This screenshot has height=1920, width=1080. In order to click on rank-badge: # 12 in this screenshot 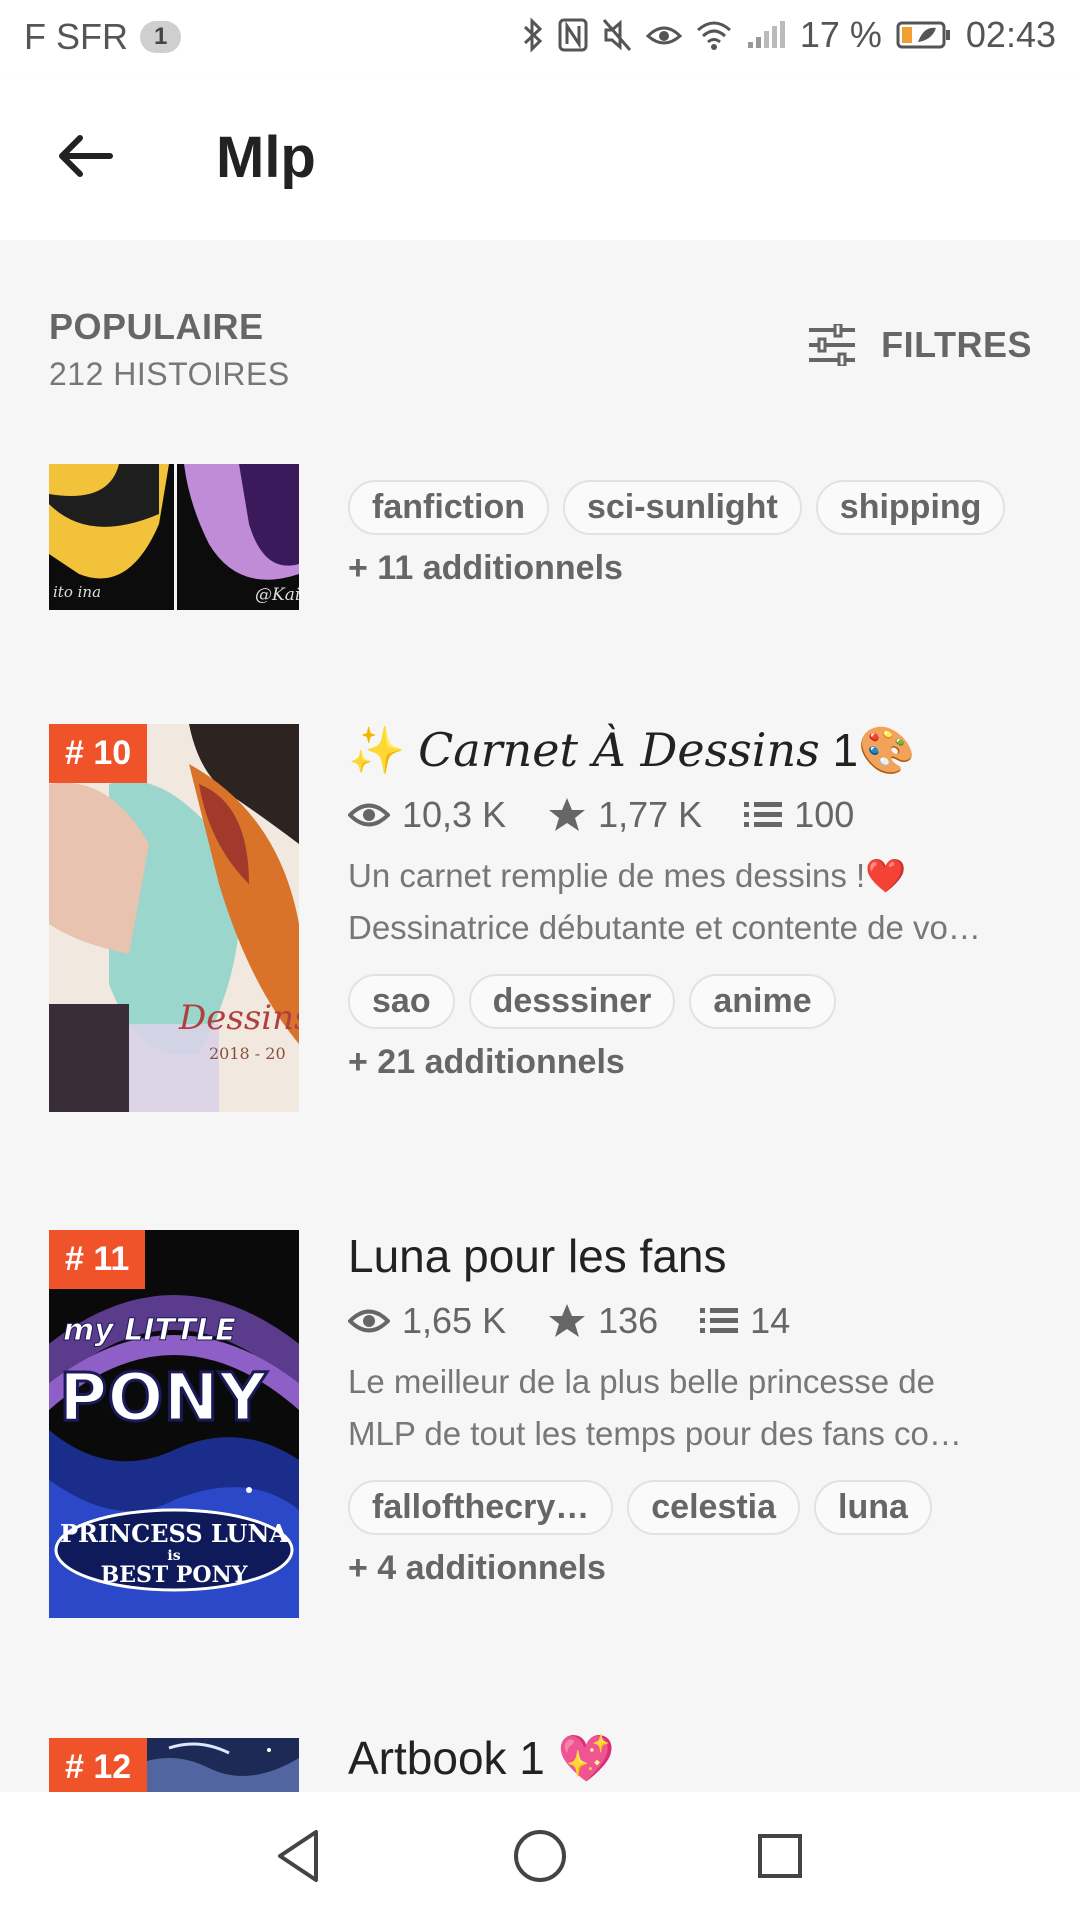, I will do `click(98, 1765)`.